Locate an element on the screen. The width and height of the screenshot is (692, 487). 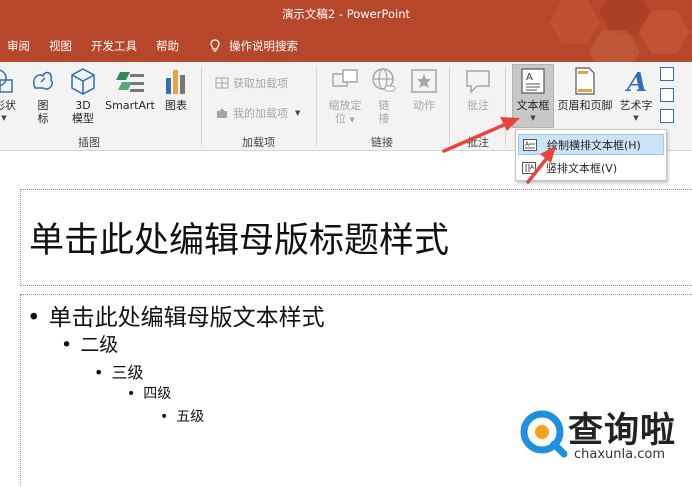
globe-link-icon is located at coordinates (384, 80).